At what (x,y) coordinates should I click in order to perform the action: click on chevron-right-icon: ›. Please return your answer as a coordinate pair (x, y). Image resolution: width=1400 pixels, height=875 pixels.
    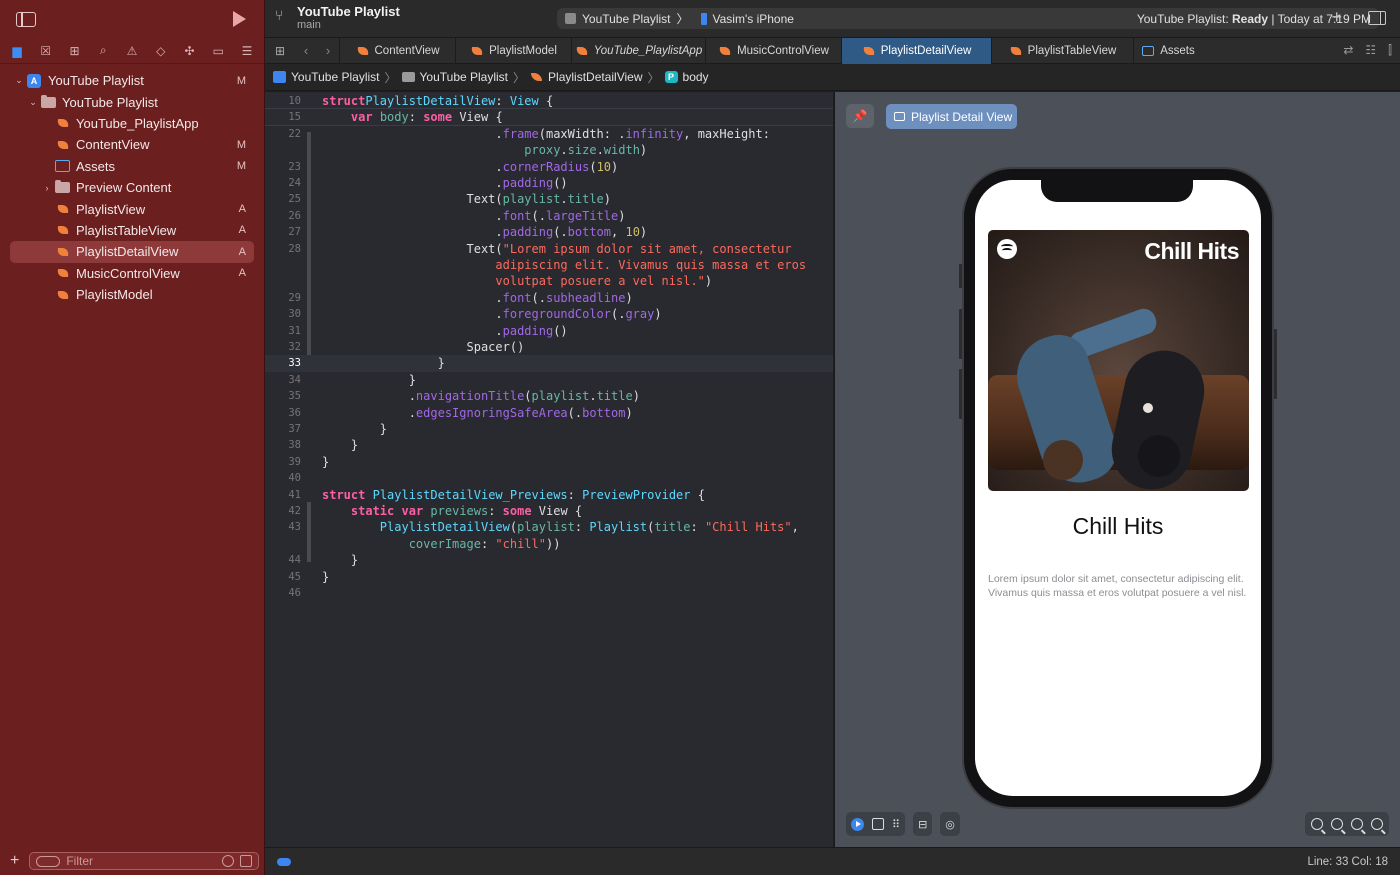
    Looking at the image, I should click on (47, 188).